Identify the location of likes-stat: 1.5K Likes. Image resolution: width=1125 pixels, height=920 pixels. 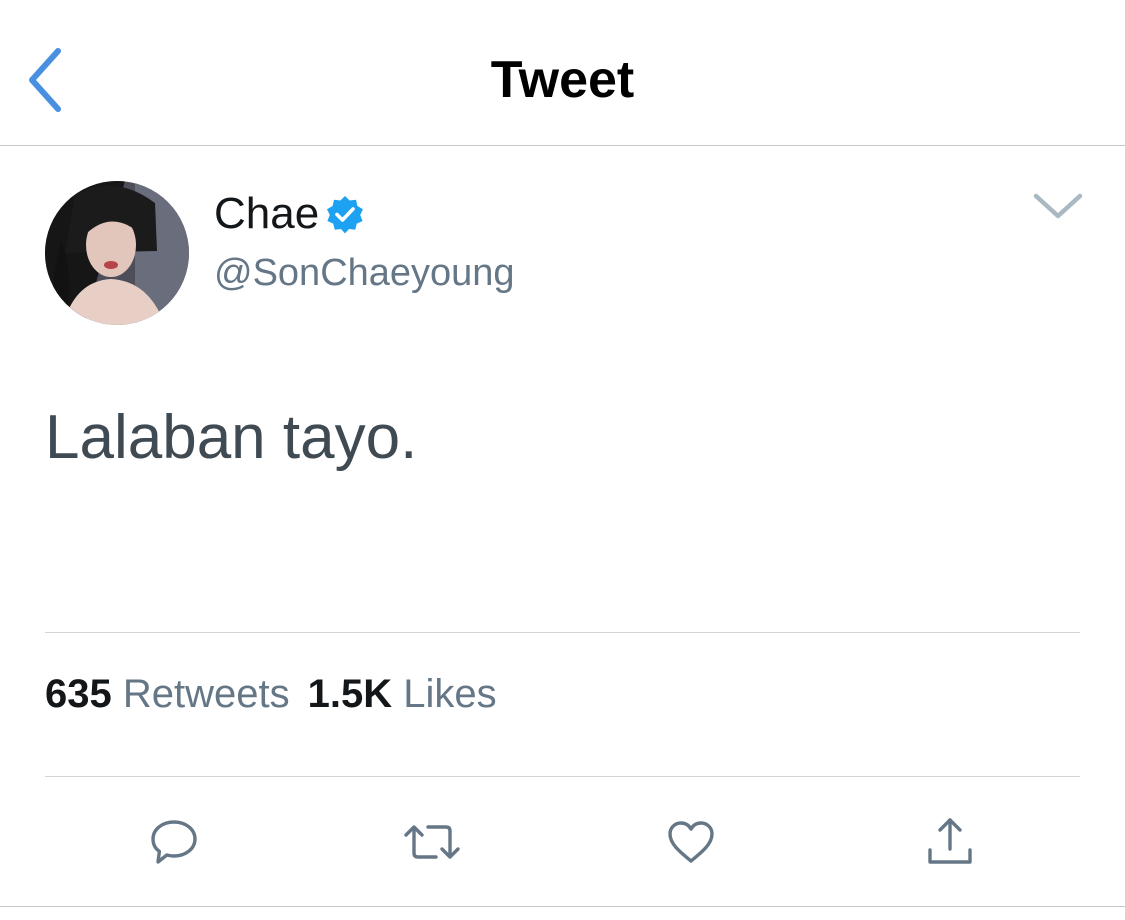
(402, 694).